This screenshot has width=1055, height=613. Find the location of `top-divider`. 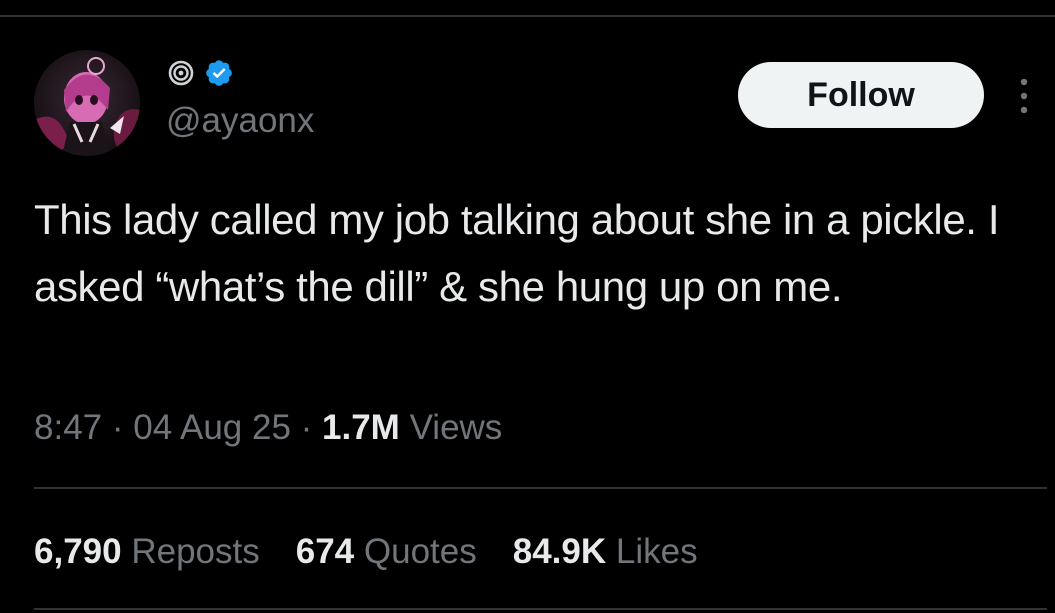

top-divider is located at coordinates (527, 16).